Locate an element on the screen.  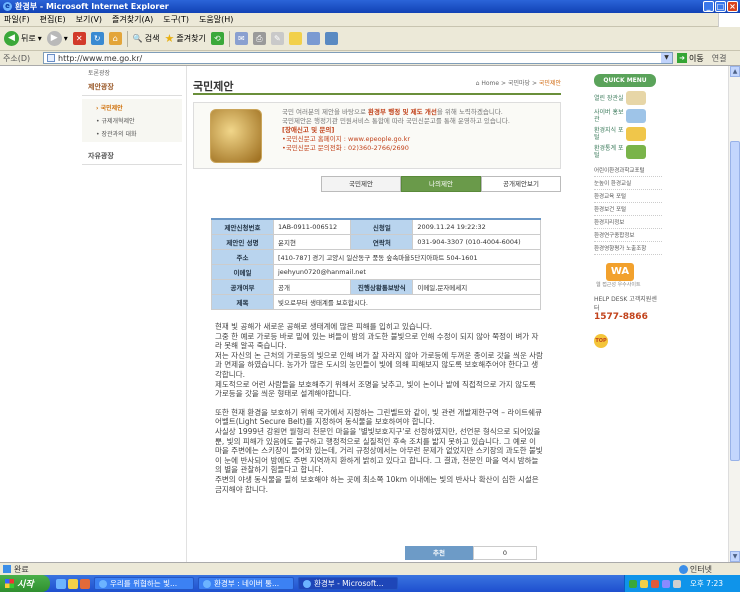
links-button: 연결 is located at coordinates (719, 58).